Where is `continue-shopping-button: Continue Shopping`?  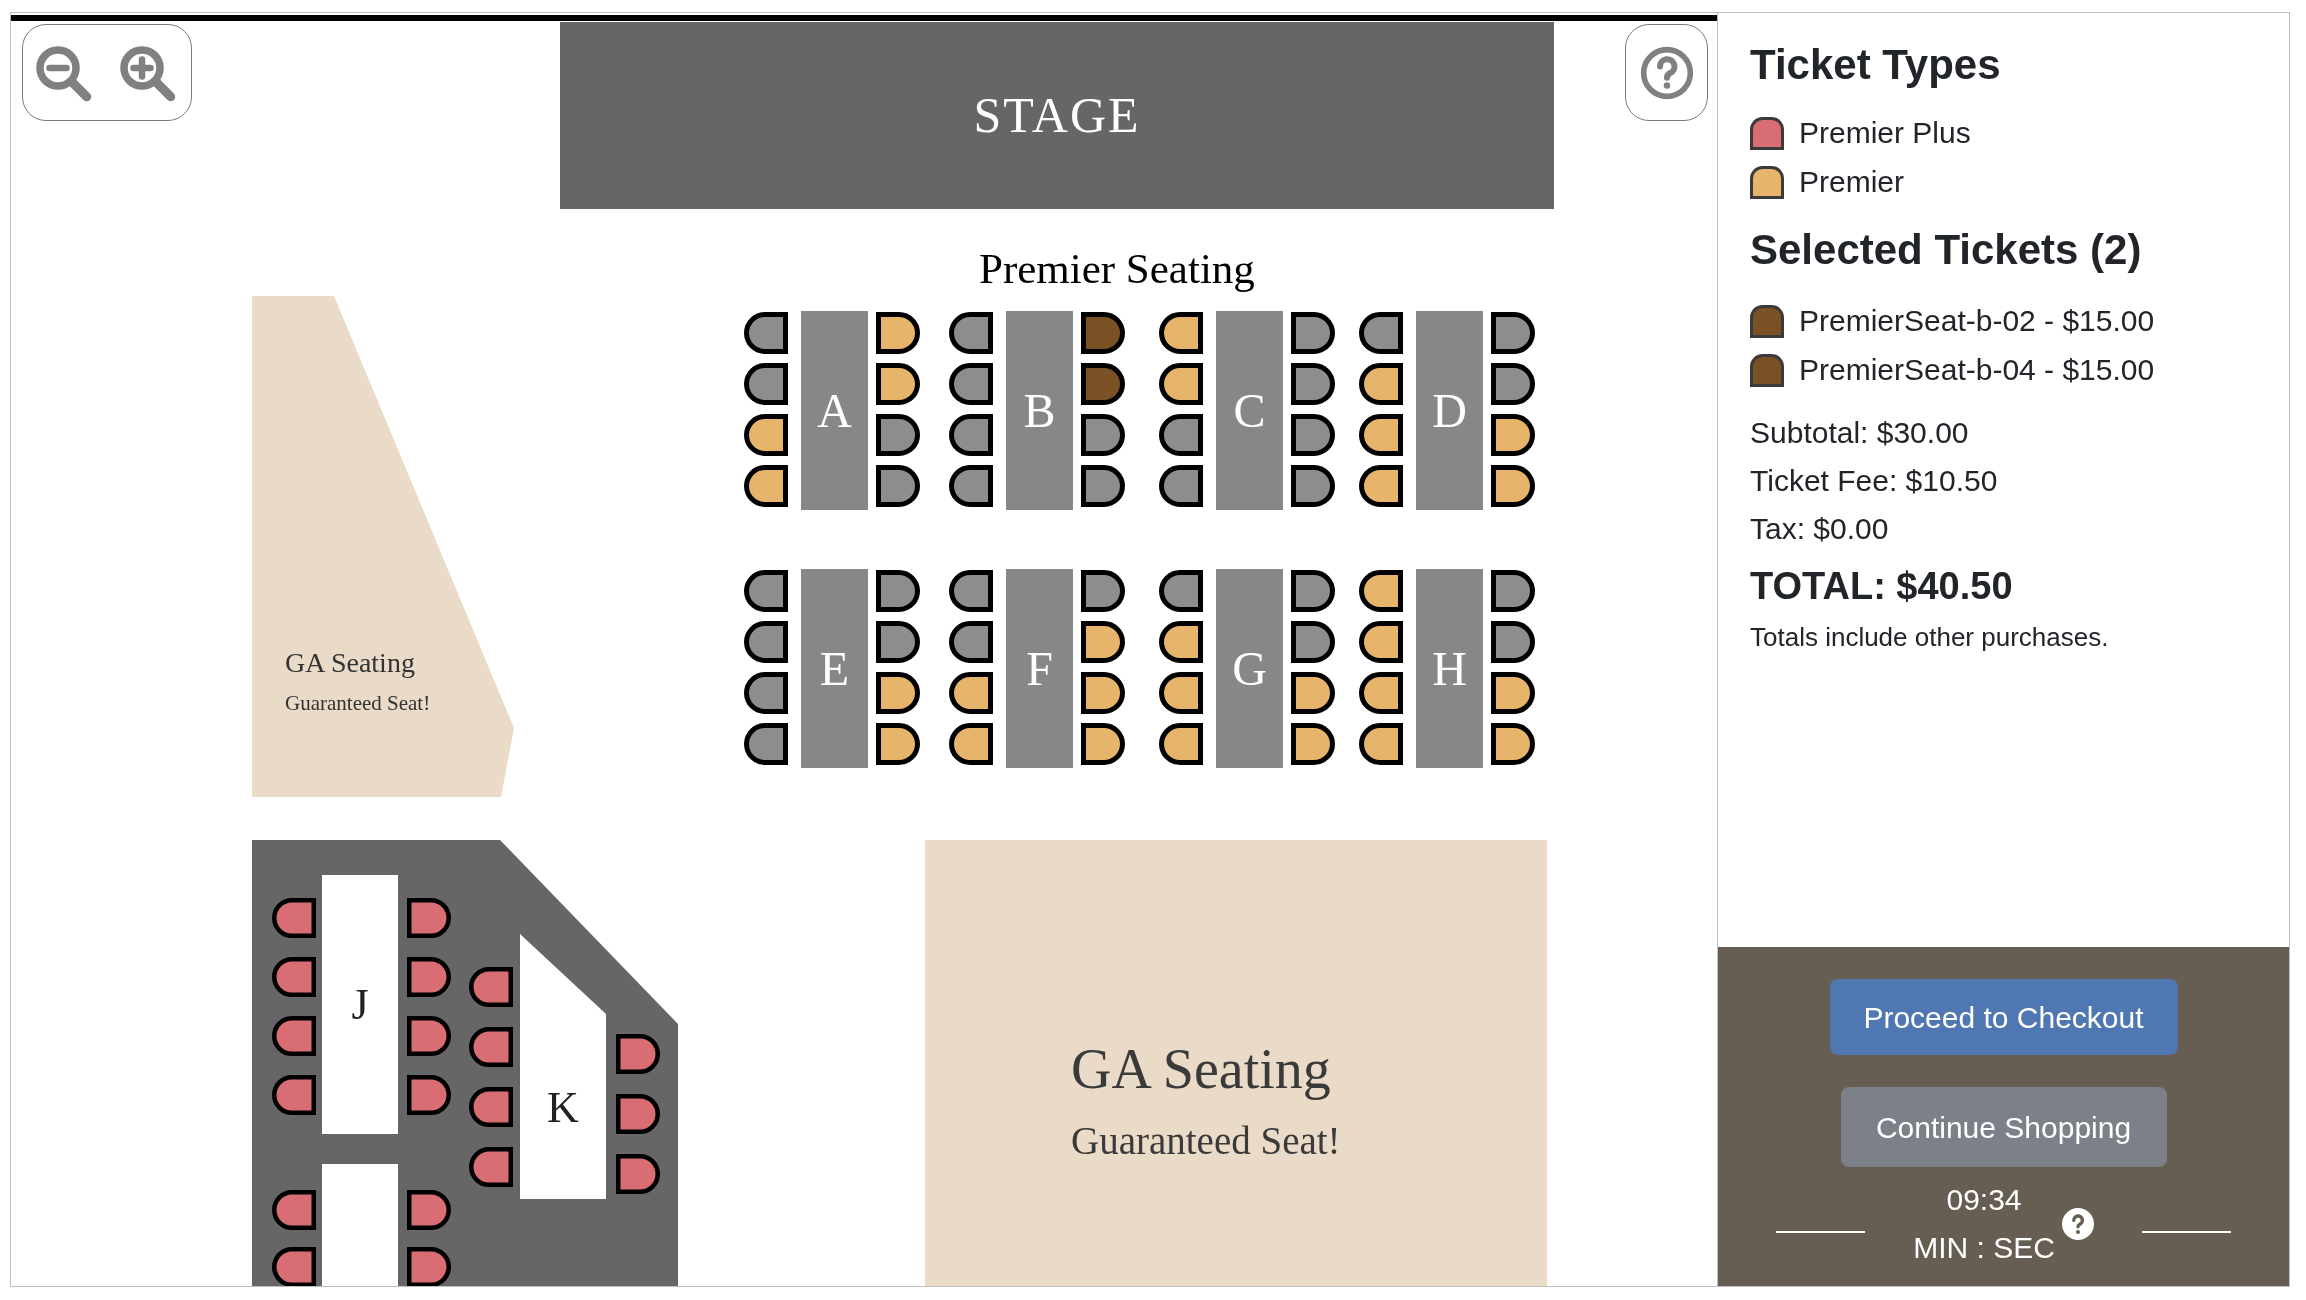 continue-shopping-button: Continue Shopping is located at coordinates (2003, 1127).